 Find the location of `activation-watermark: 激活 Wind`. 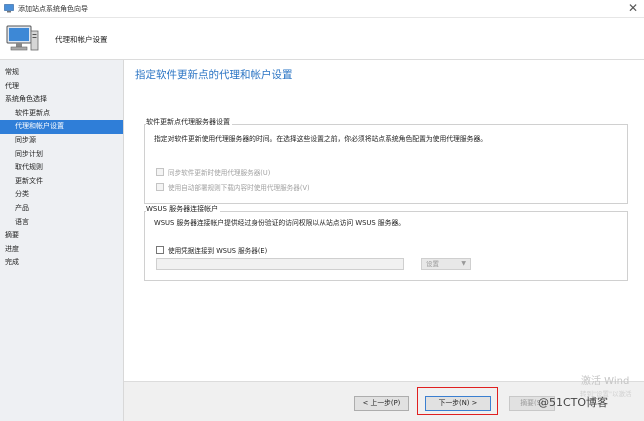

activation-watermark: 激活 Wind is located at coordinates (605, 381).